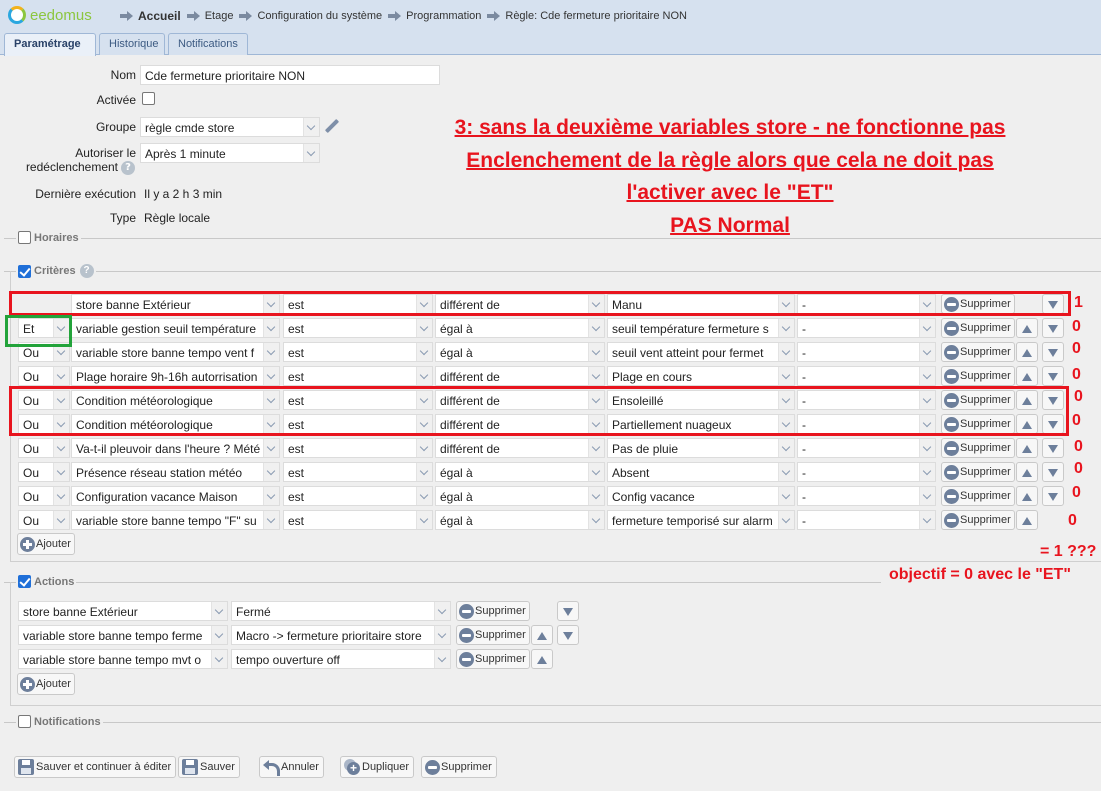 This screenshot has width=1101, height=791. I want to click on save-button: Sauver, so click(209, 767).